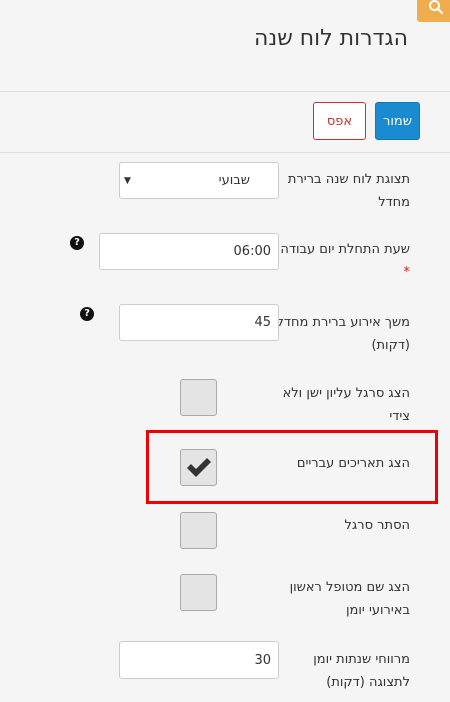  Describe the element at coordinates (345, 261) in the screenshot. I see `workday-start-label: שעת התחלת יום עבודה *` at that location.